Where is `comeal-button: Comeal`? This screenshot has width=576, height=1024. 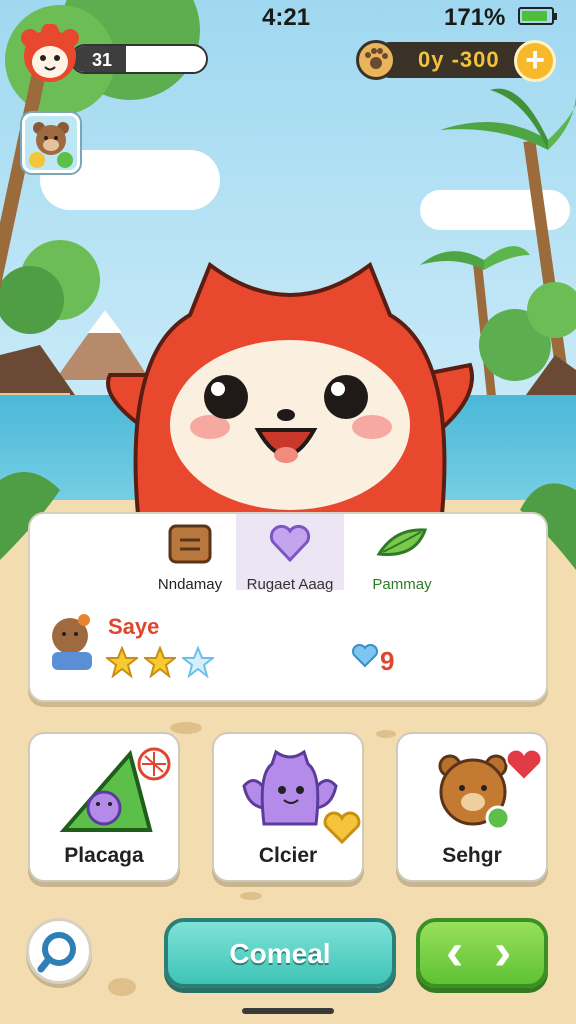
comeal-button: Comeal is located at coordinates (280, 953).